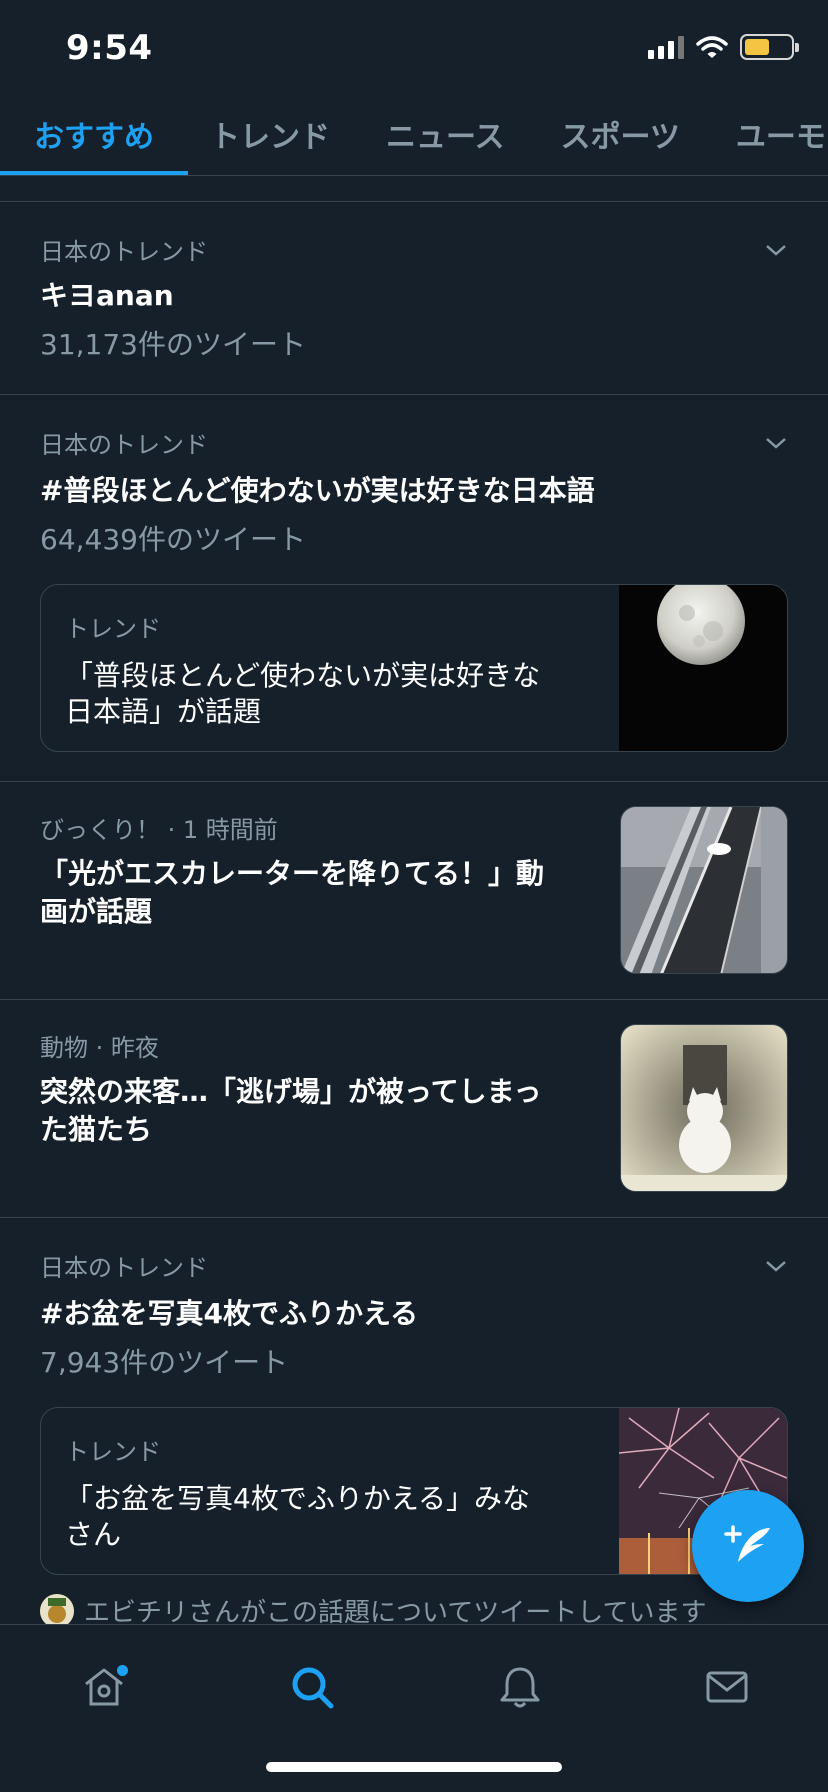  I want to click on trend-item: 日本のトレンド キヨanan 31,173件のツイート, so click(414, 298).